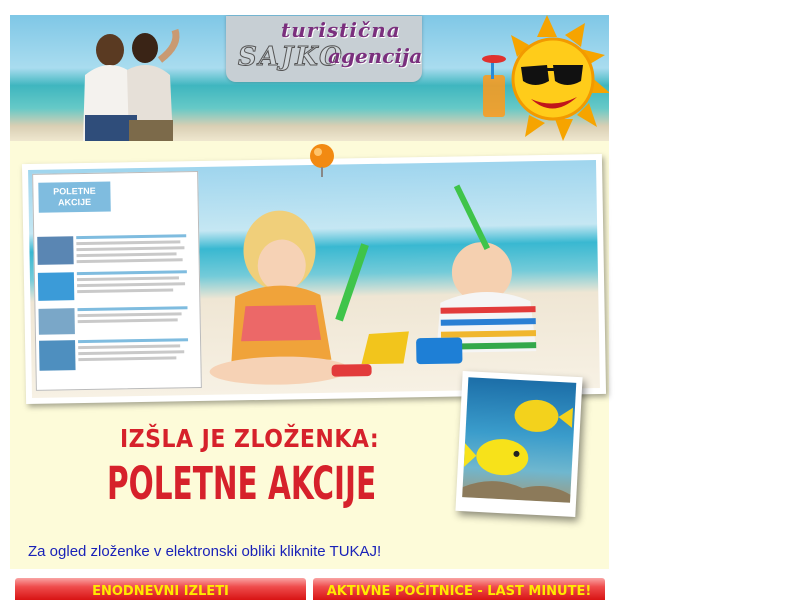  I want to click on day-trips-button: ENODNEVNI IZLETI, so click(160, 589).